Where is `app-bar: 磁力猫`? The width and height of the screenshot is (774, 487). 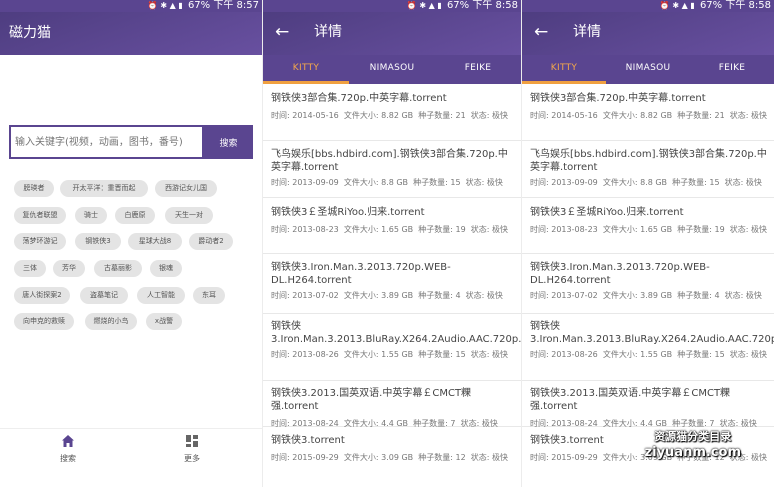 app-bar: 磁力猫 is located at coordinates (131, 33).